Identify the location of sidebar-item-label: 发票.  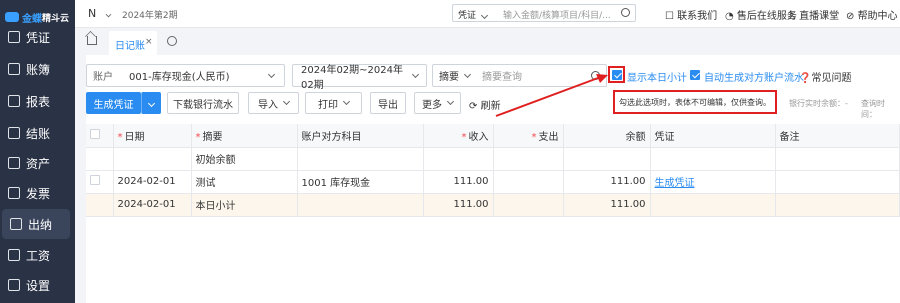
(38, 193).